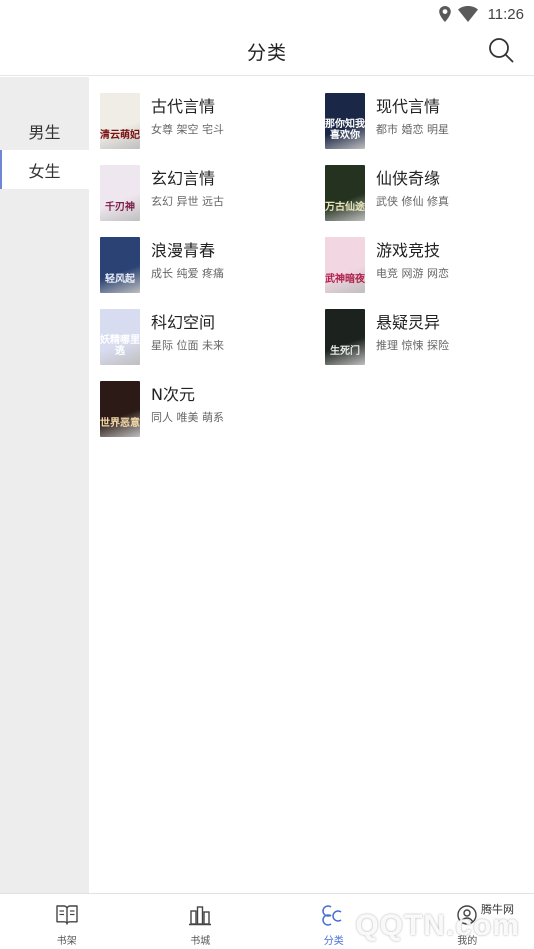  I want to click on book-cover-image: 世界恶意, so click(120, 409).